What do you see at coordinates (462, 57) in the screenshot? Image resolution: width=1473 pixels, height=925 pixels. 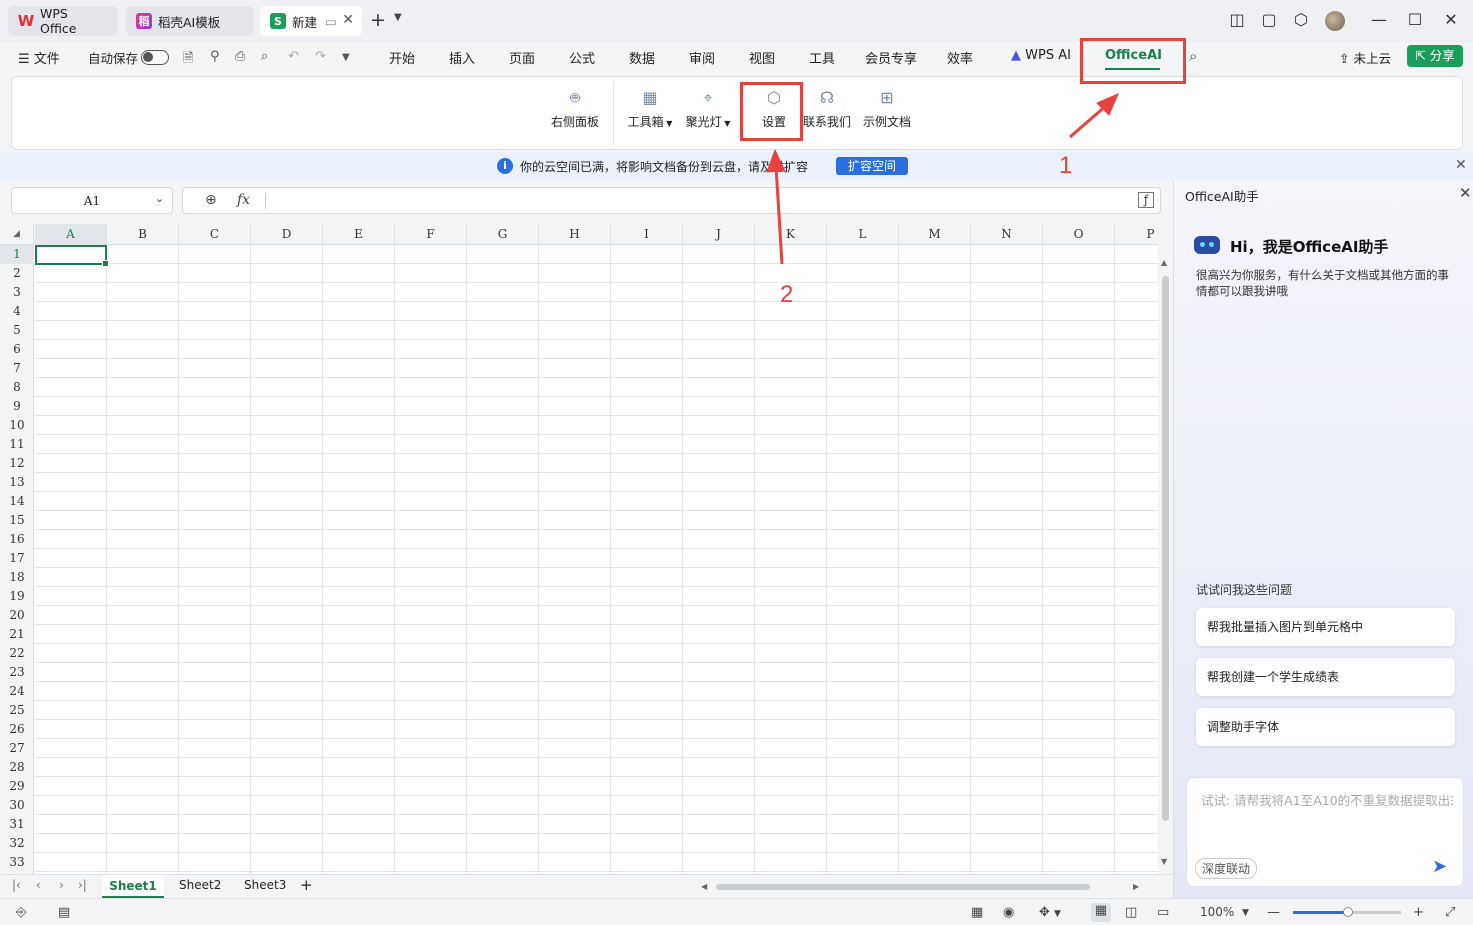 I see `menu-insert: 插入` at bounding box center [462, 57].